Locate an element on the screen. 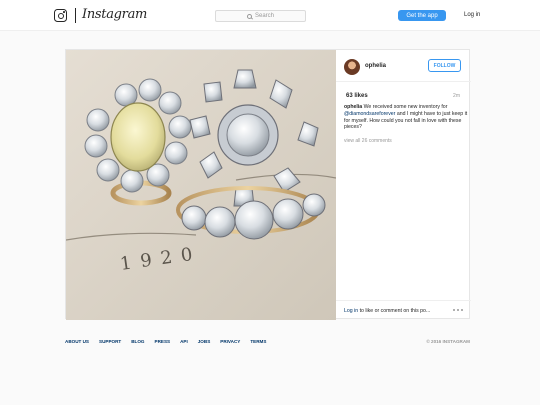 This screenshot has height=405, width=540. copyright-text: © 2016 INSTAGRAM is located at coordinates (448, 341).